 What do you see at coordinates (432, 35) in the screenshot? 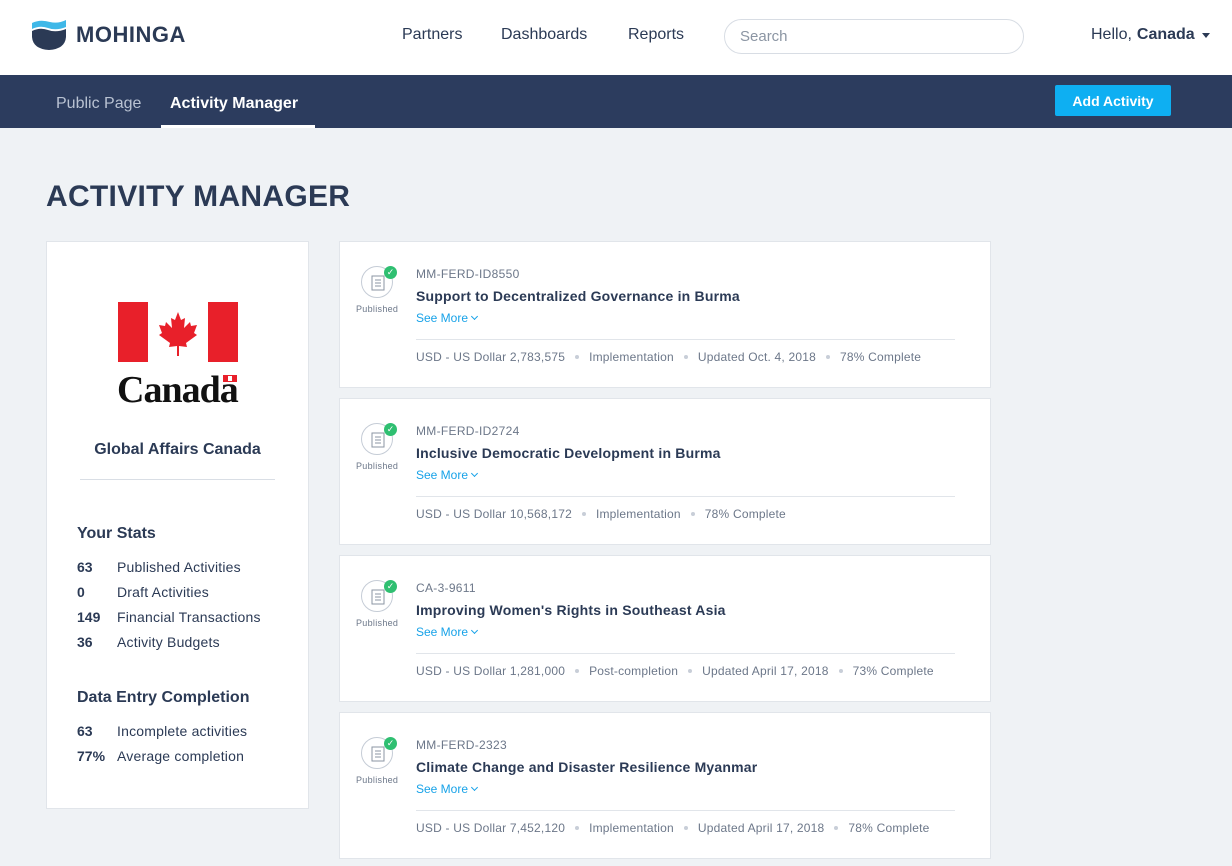
I see `nav-partners: Partners` at bounding box center [432, 35].